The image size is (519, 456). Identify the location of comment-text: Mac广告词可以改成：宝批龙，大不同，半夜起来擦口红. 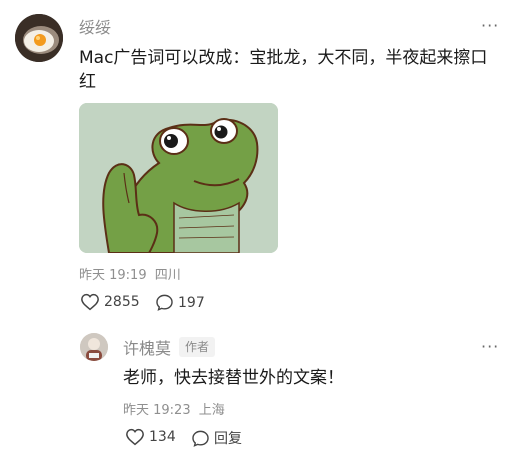
(283, 70).